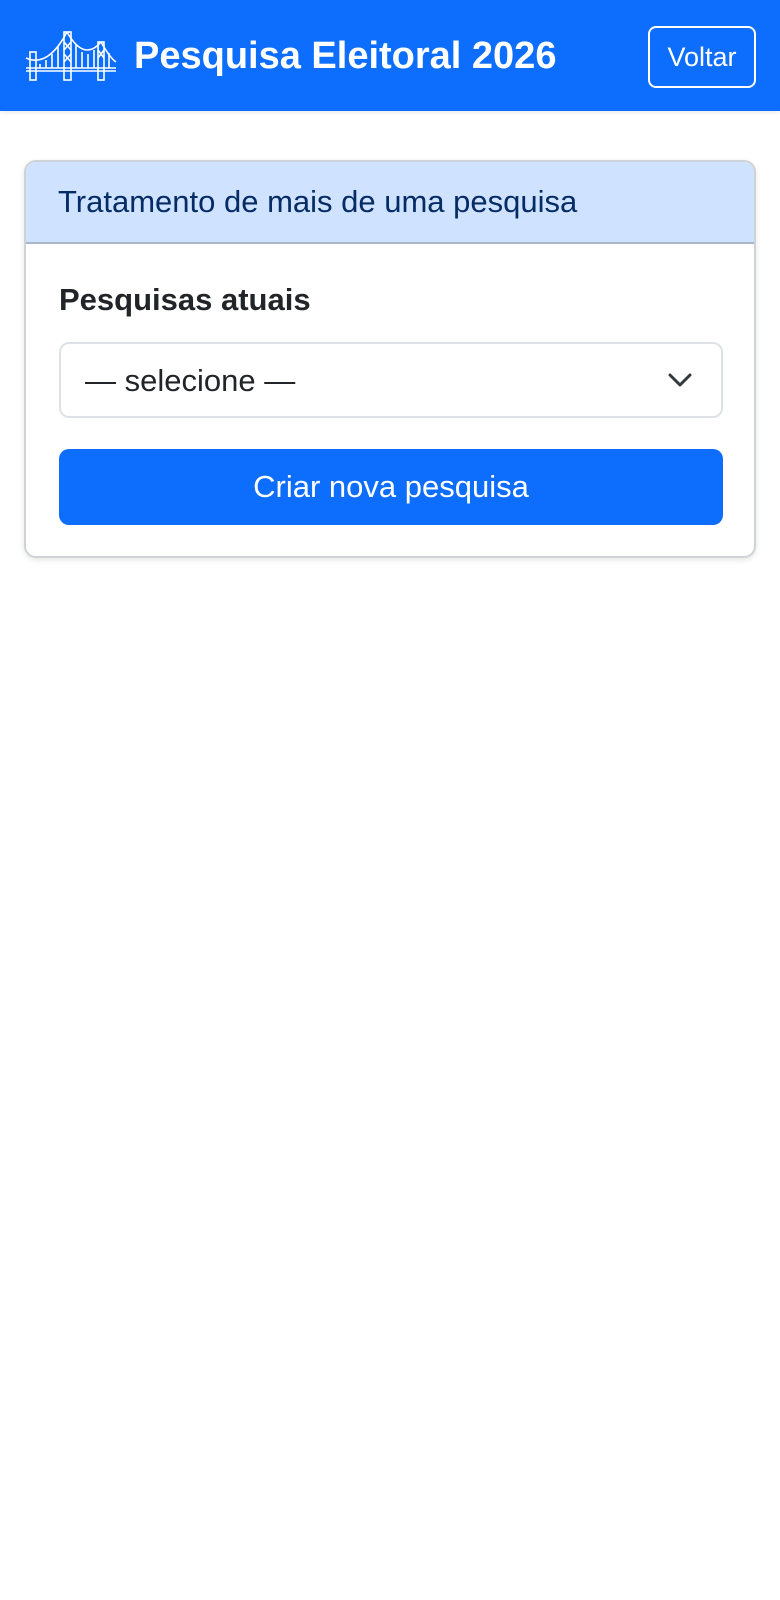  What do you see at coordinates (391, 380) in the screenshot?
I see `survey-select: — selecione —` at bounding box center [391, 380].